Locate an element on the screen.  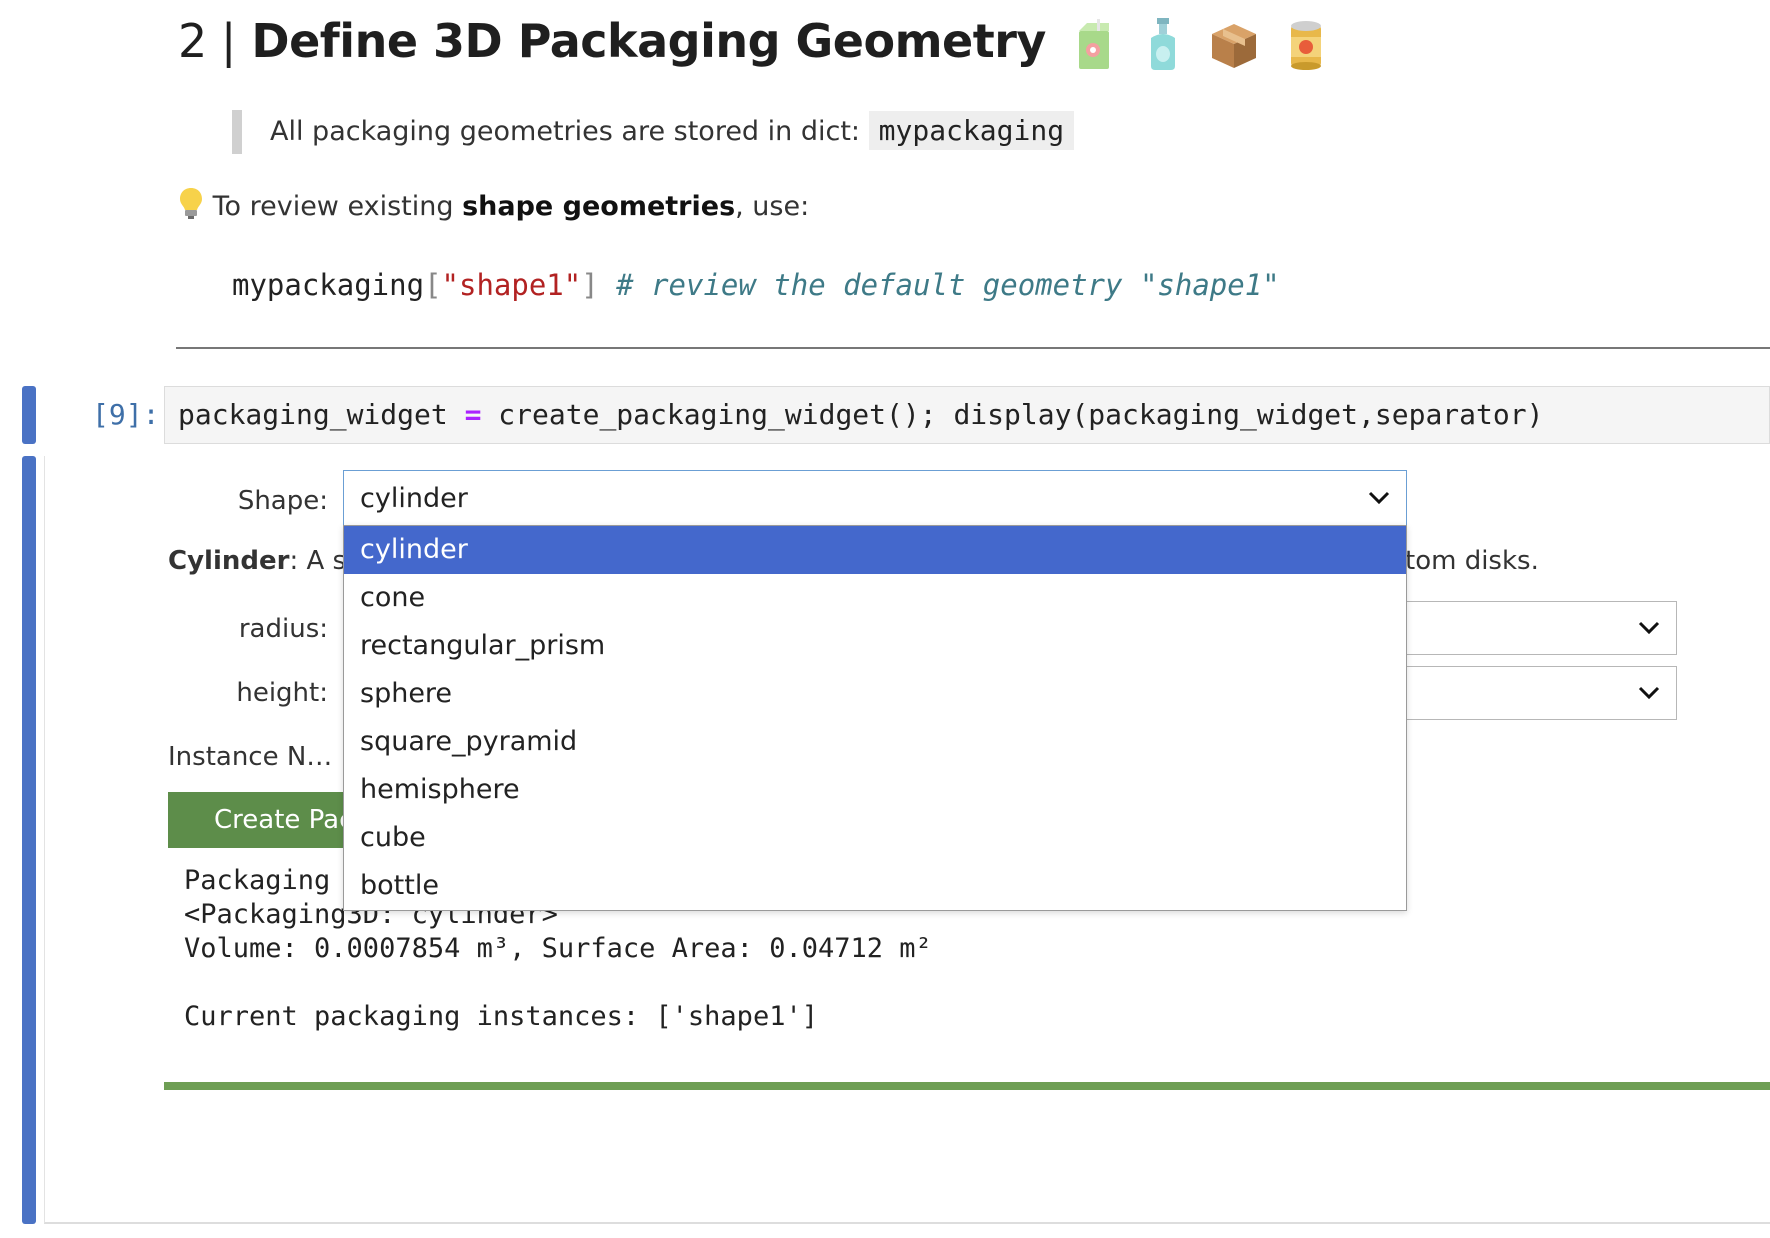
tip-bold: shape geometries is located at coordinates (599, 206).